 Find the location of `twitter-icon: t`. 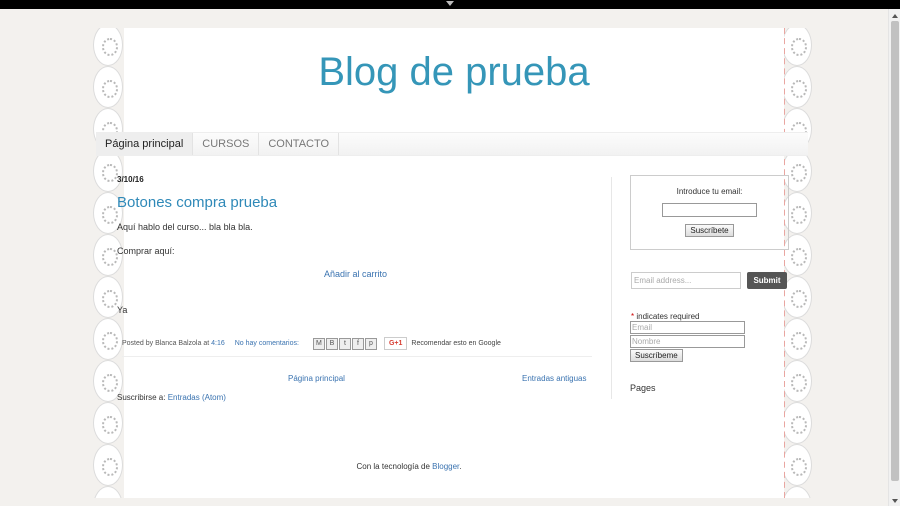

twitter-icon: t is located at coordinates (344, 343).